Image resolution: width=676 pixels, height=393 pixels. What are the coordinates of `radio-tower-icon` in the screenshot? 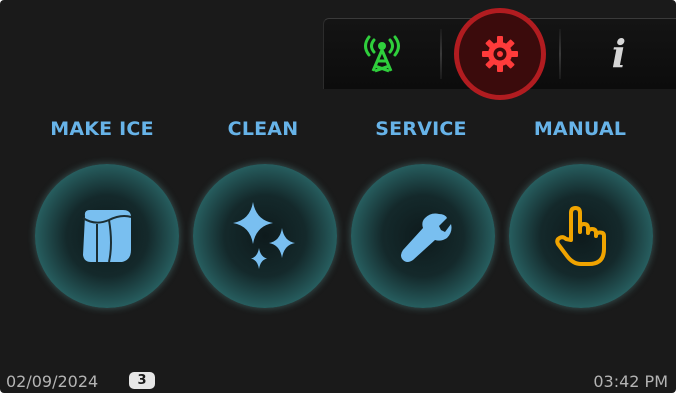 It's located at (382, 54).